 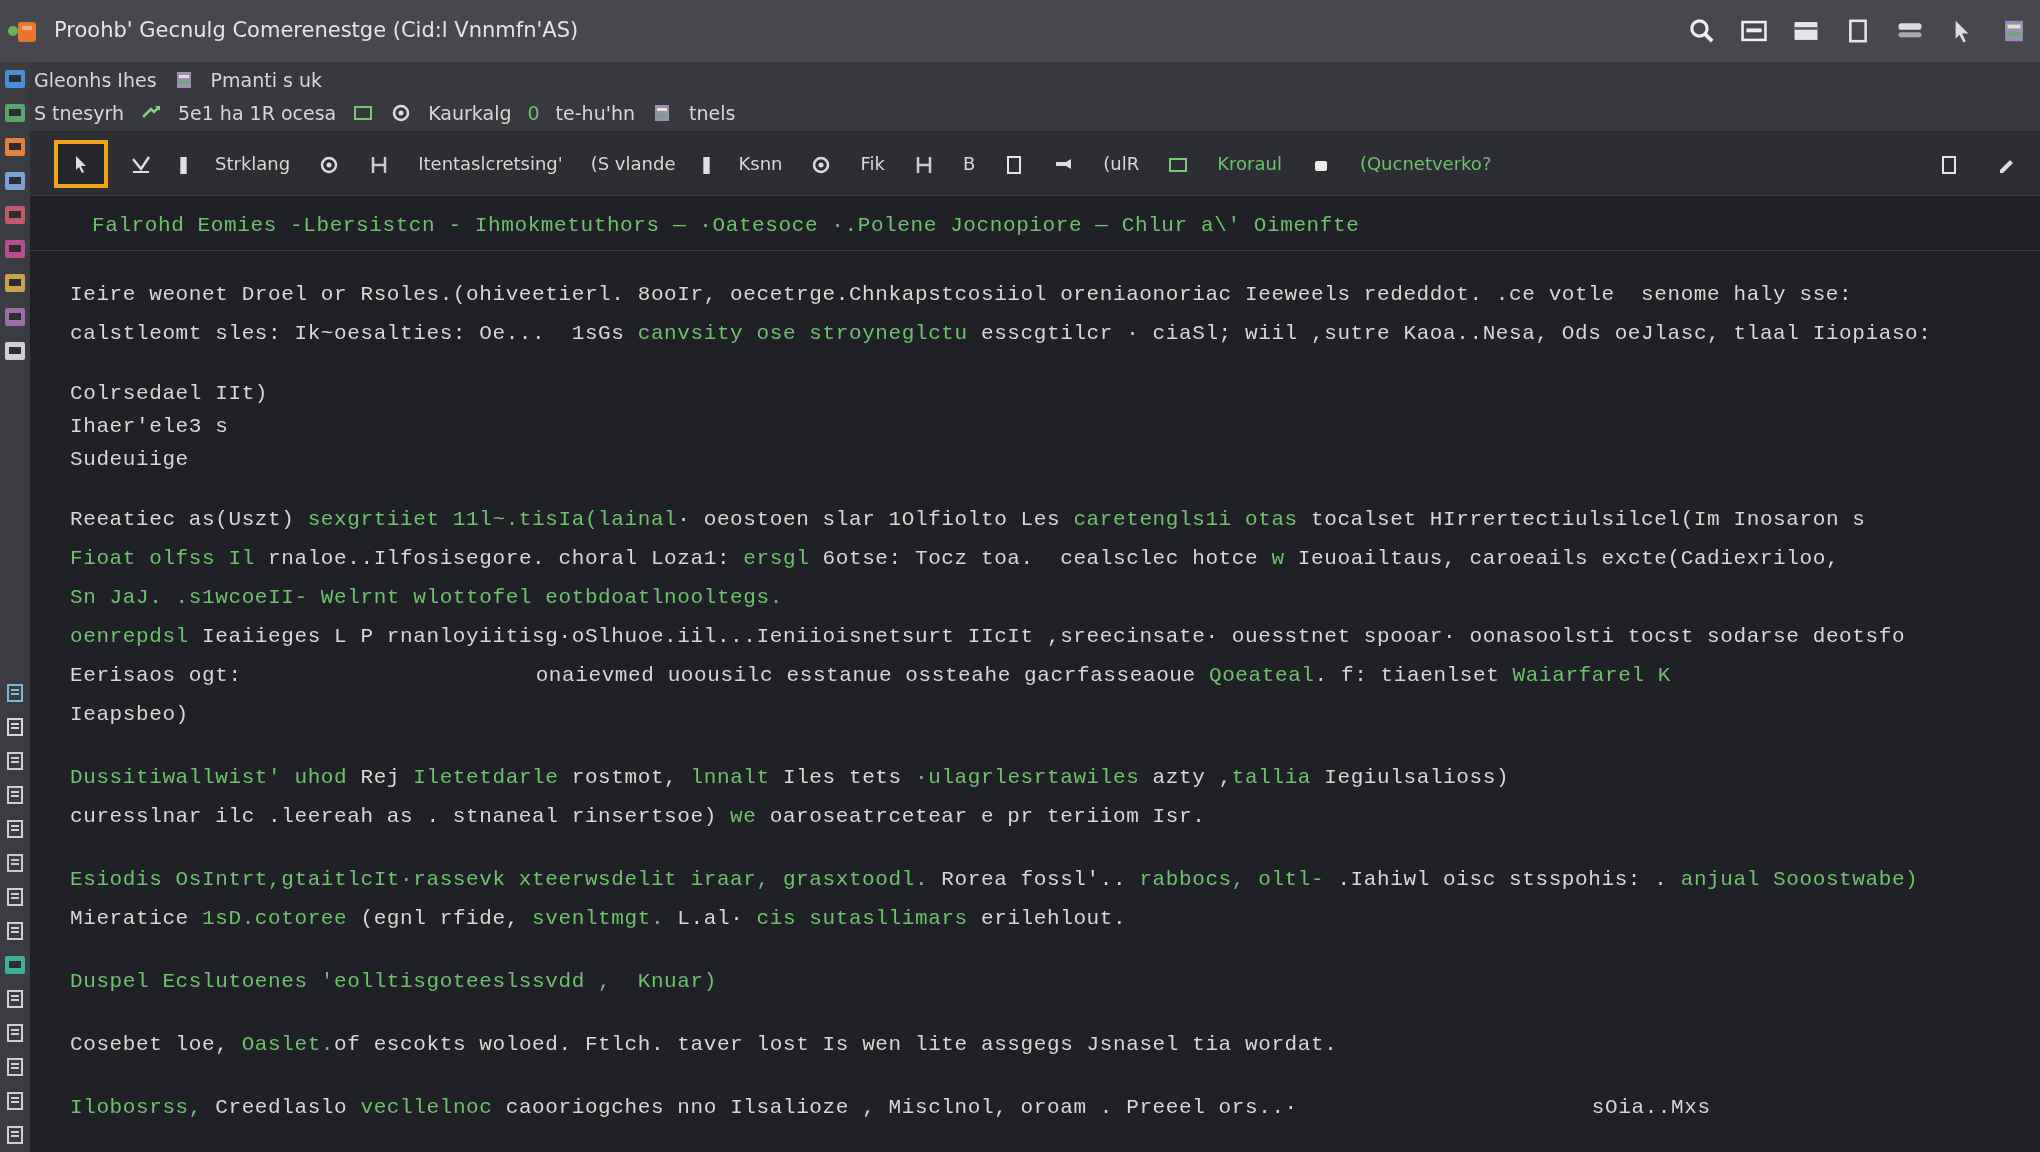 I want to click on document-heading: Falrohd Eomies -Lbersistcn - Ihmokmetuthors — ·Oatesoce ·.Polene Jocnopiore — Chlur a\' Oimenfte, so click(x=1035, y=223).